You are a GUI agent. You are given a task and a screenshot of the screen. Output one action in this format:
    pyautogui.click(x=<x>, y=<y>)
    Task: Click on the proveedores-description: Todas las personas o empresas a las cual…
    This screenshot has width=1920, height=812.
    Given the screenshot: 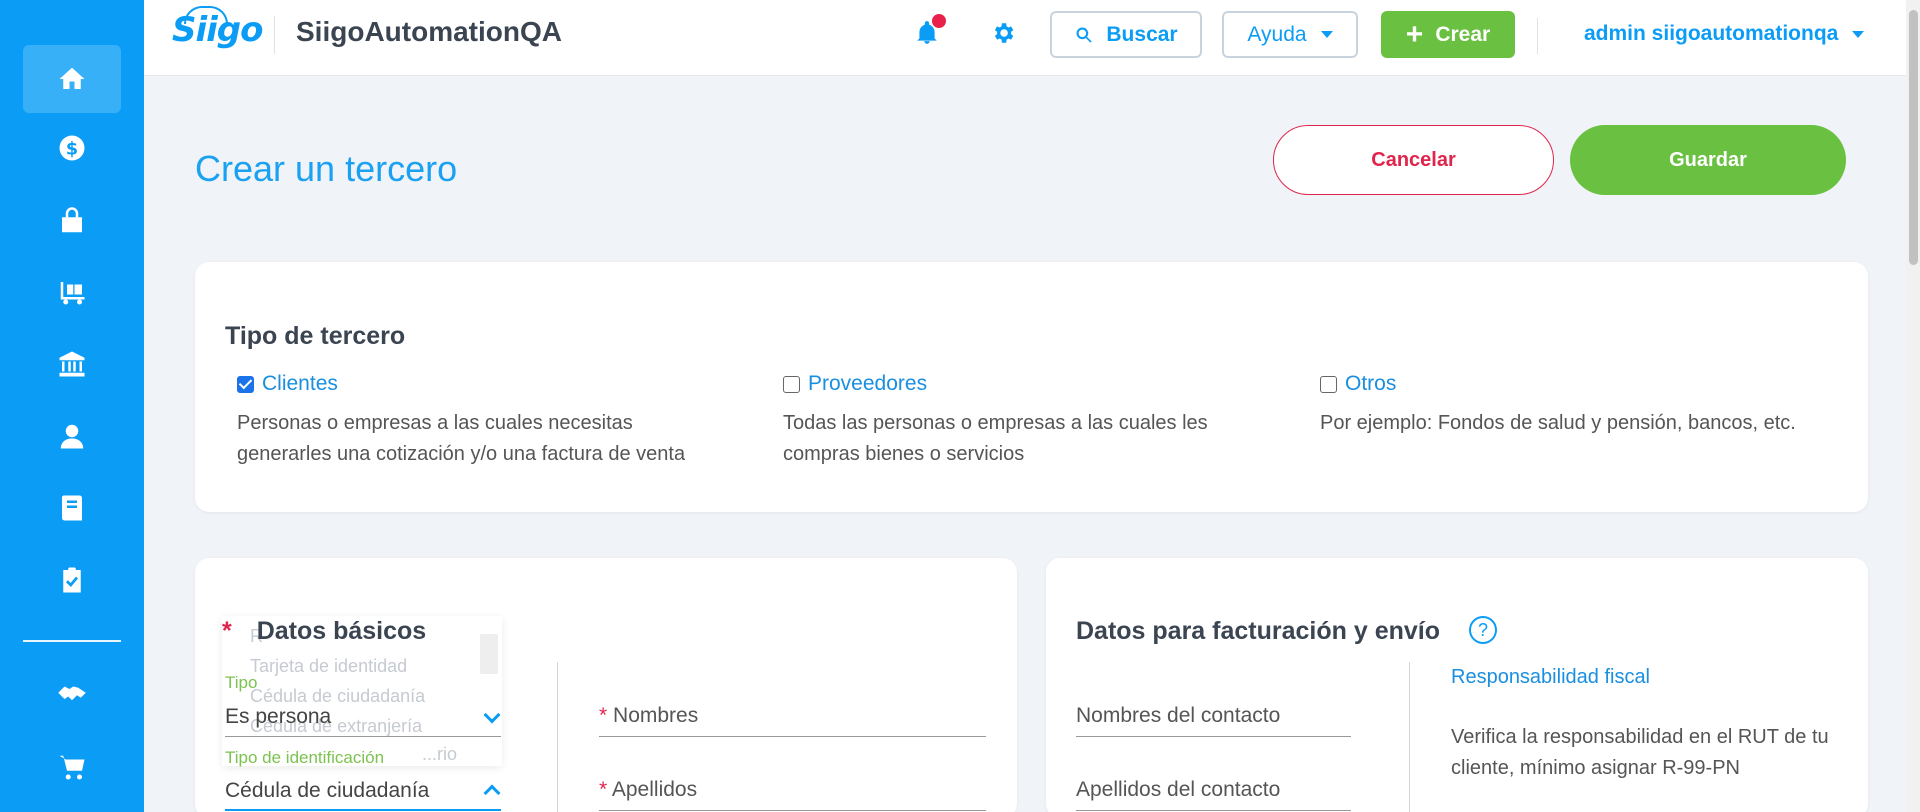 What is the action you would take?
    pyautogui.click(x=995, y=439)
    